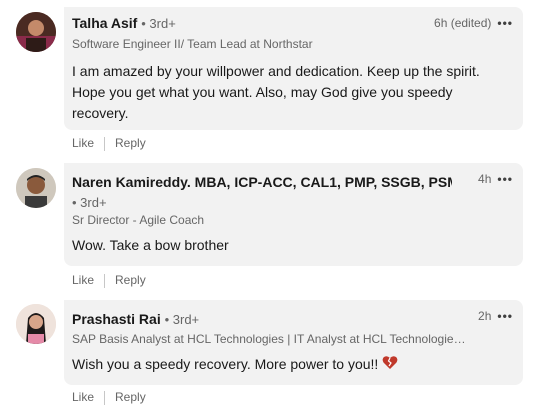 This screenshot has width=541, height=416. Describe the element at coordinates (485, 179) in the screenshot. I see `timestamp: 4h` at that location.